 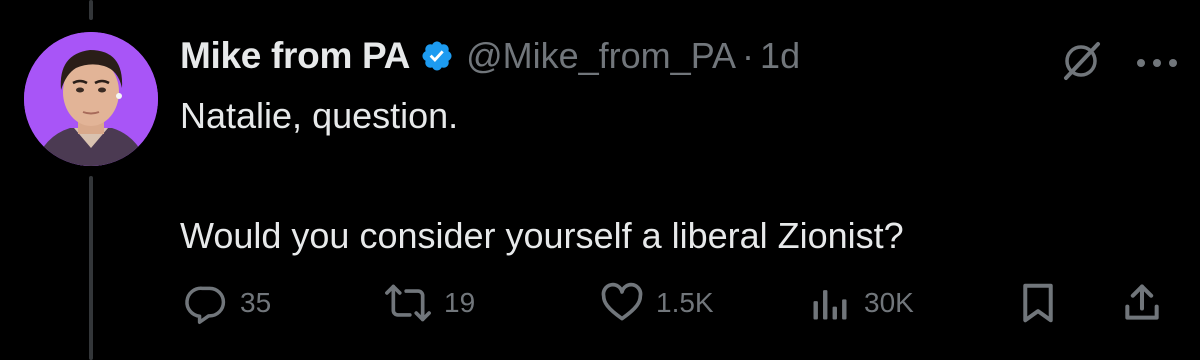 I want to click on views-count: 30K, so click(x=889, y=302).